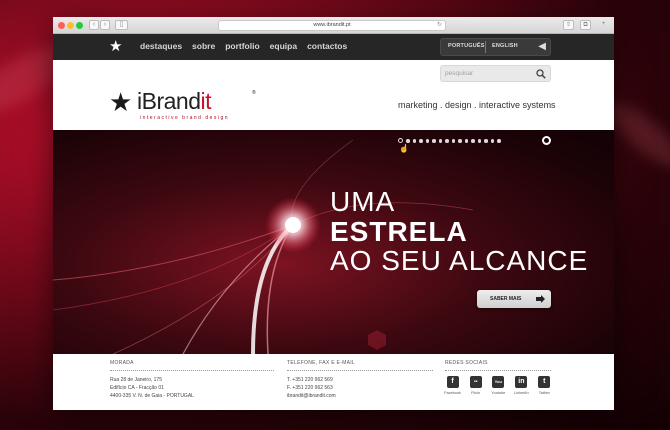 The height and width of the screenshot is (430, 670). I want to click on social-twitter: t Twitter, so click(544, 385).